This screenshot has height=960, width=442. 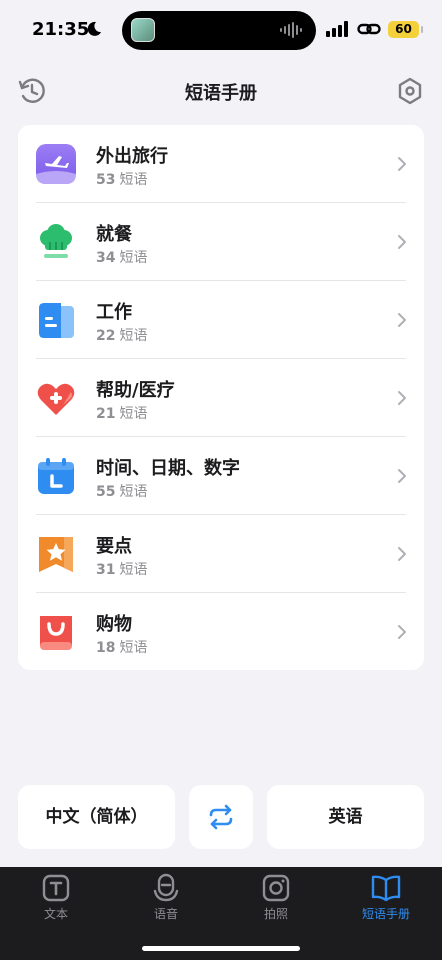 What do you see at coordinates (369, 29) in the screenshot?
I see `link-icon` at bounding box center [369, 29].